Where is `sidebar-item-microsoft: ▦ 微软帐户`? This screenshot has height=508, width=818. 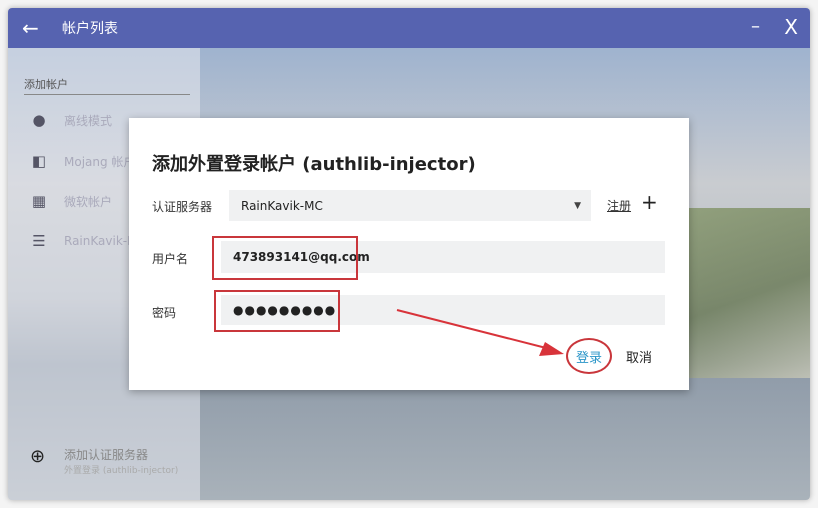
sidebar-item-microsoft: ▦ 微软帐户 is located at coordinates (70, 201).